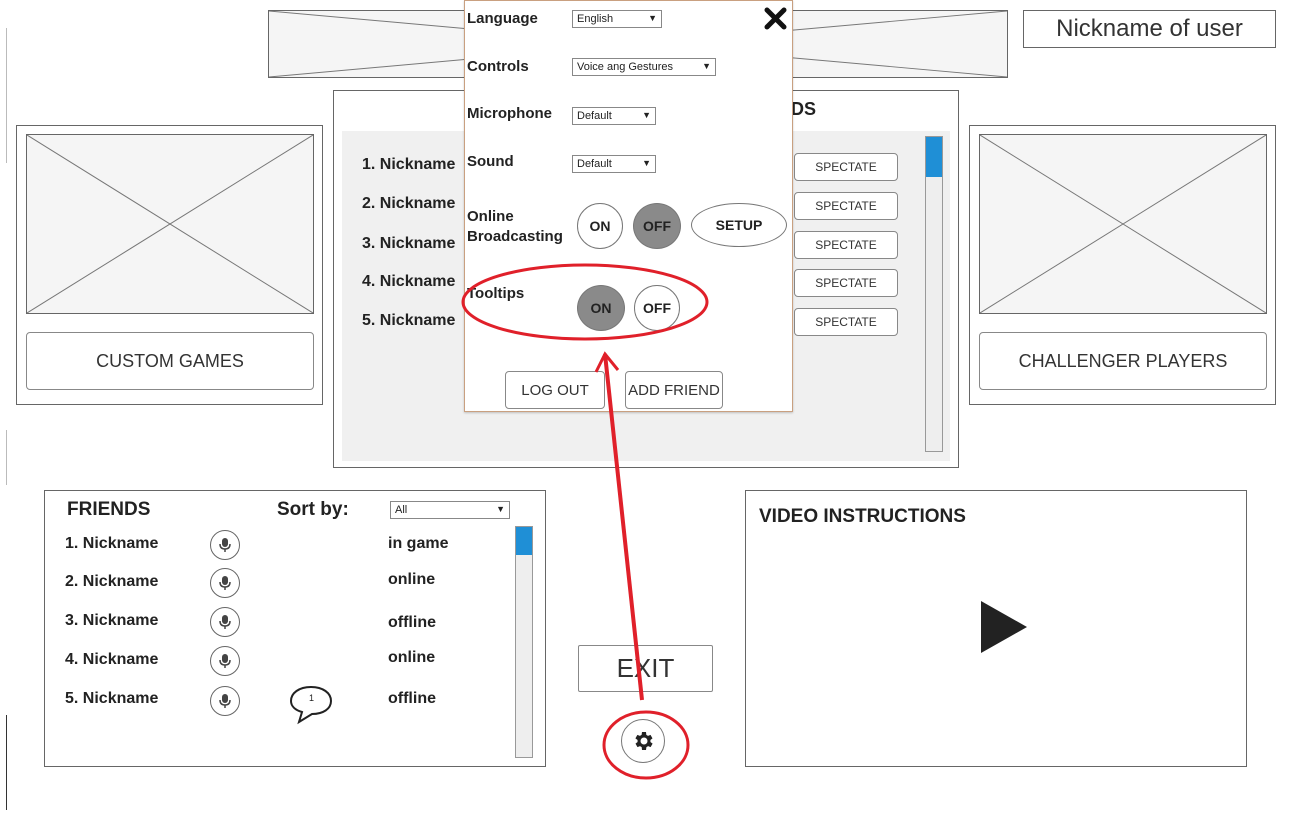 The width and height of the screenshot is (1292, 820). I want to click on microphone-select: Default ▼, so click(614, 116).